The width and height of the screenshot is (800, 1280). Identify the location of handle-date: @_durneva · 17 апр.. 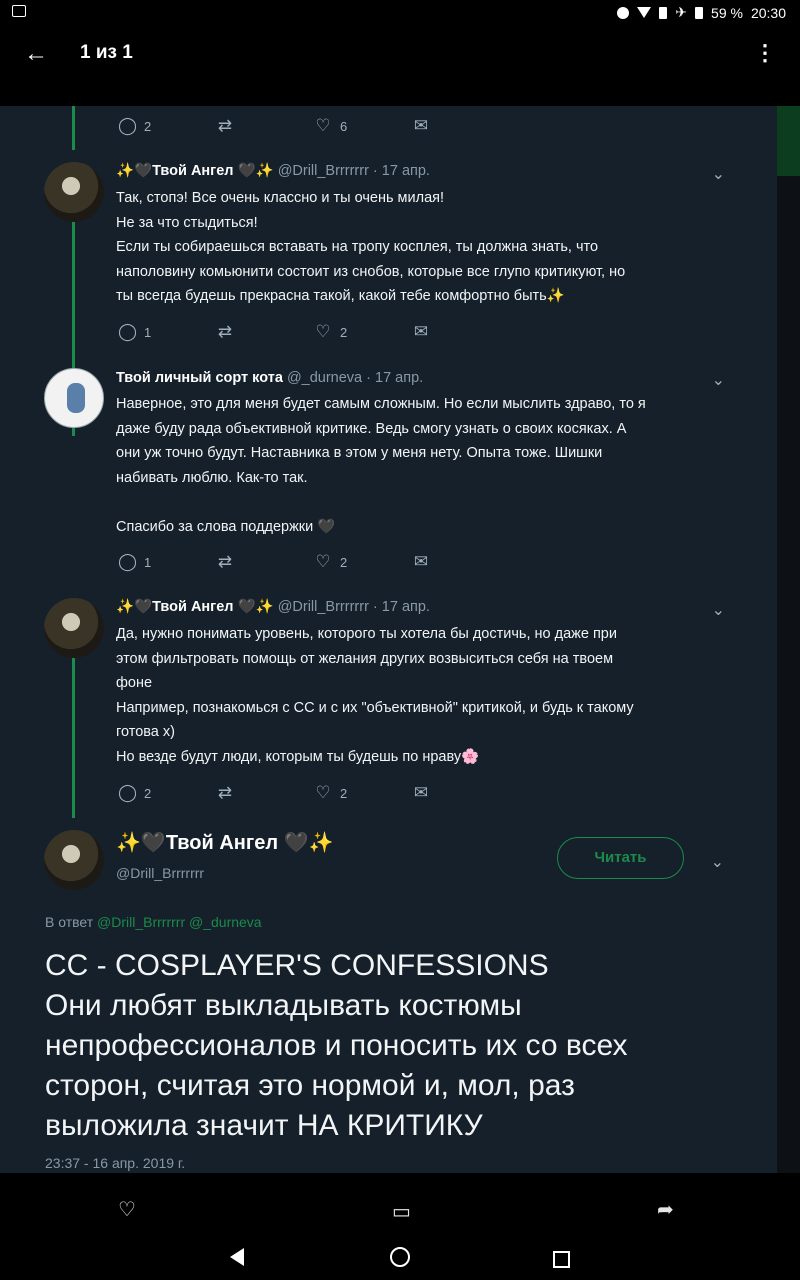
(355, 378).